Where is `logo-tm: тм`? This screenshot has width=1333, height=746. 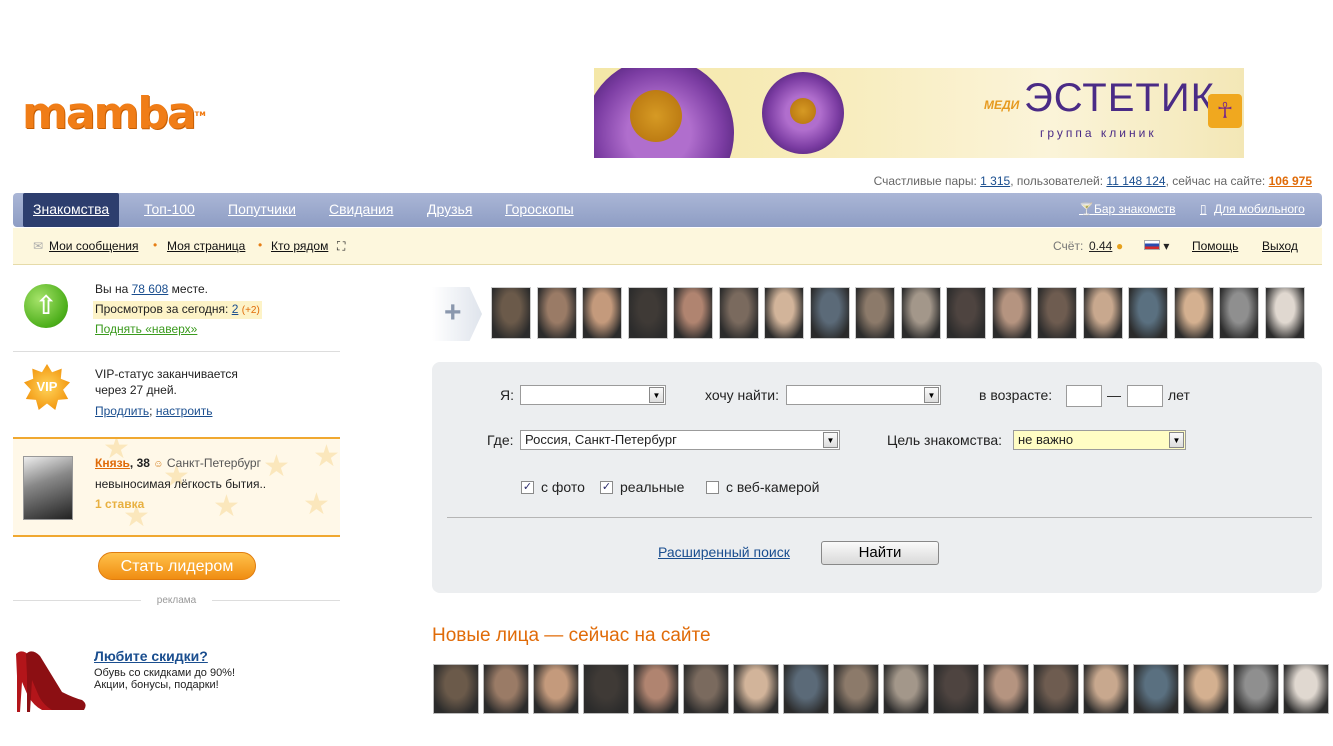 logo-tm: тм is located at coordinates (200, 113).